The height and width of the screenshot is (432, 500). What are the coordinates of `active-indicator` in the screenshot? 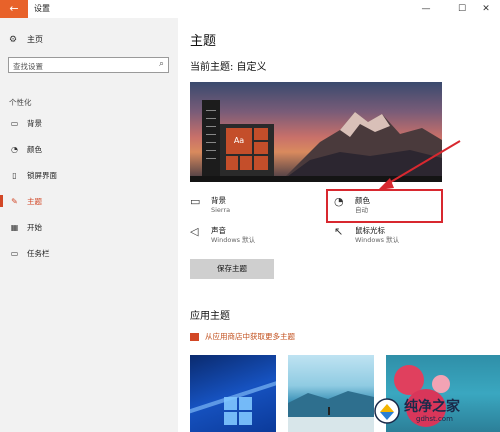 It's located at (1, 201).